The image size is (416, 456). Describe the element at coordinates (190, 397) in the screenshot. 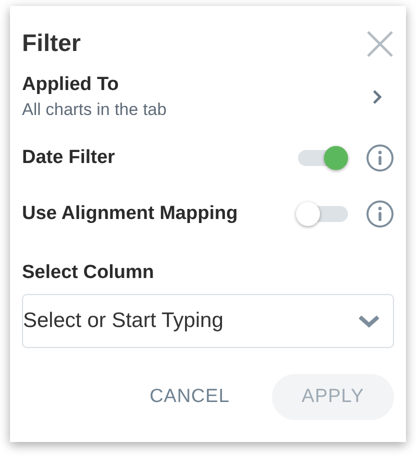

I see `cancel-button: CANCEL` at that location.